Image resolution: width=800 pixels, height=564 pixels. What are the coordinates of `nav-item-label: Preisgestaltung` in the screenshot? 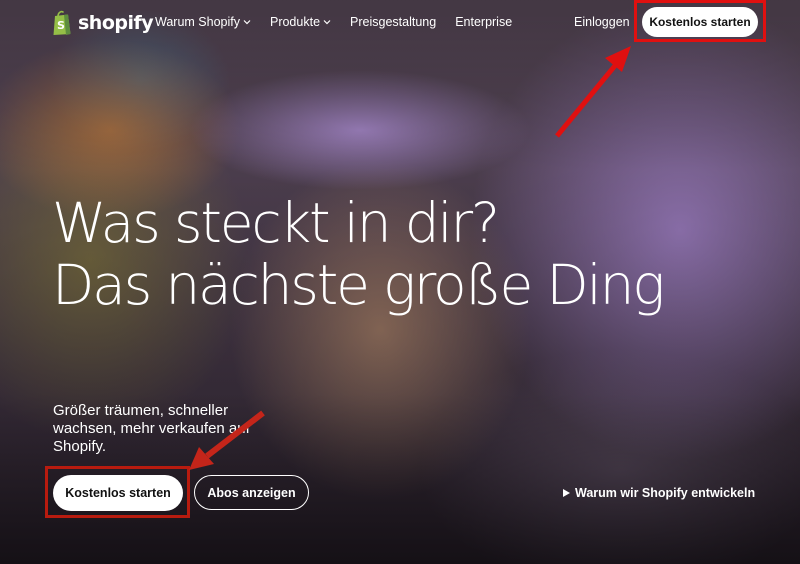 It's located at (393, 22).